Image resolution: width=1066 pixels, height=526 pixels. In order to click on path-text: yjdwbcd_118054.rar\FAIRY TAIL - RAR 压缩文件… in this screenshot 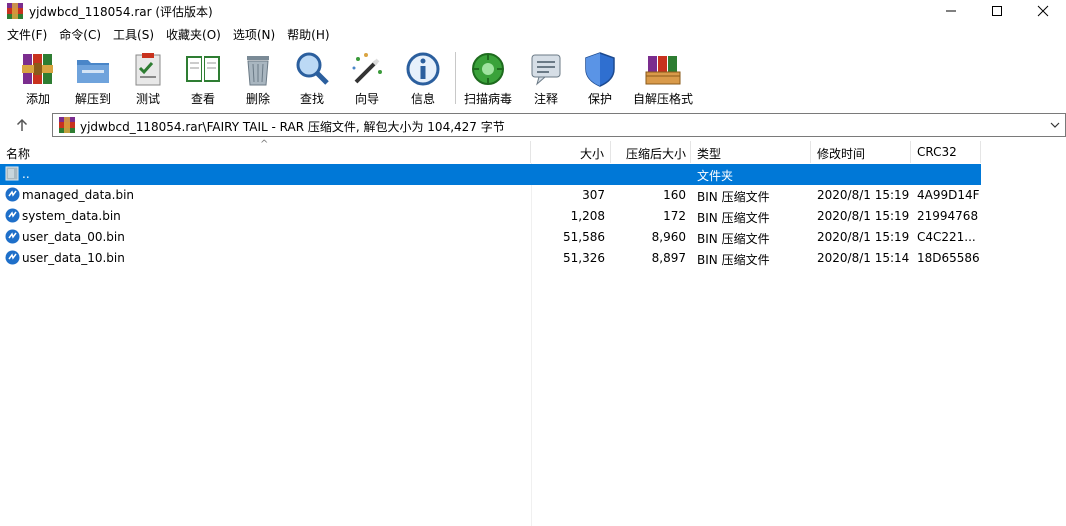, I will do `click(292, 127)`.